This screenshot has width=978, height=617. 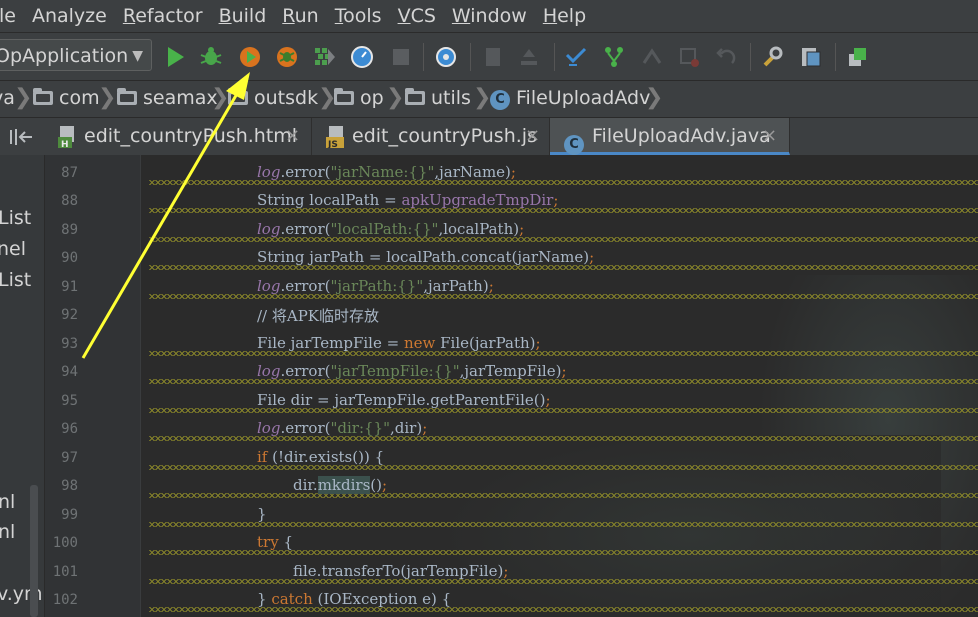 I want to click on code-line: log.error("jarTempFile:{}",jarTempFile);, so click(x=559, y=373).